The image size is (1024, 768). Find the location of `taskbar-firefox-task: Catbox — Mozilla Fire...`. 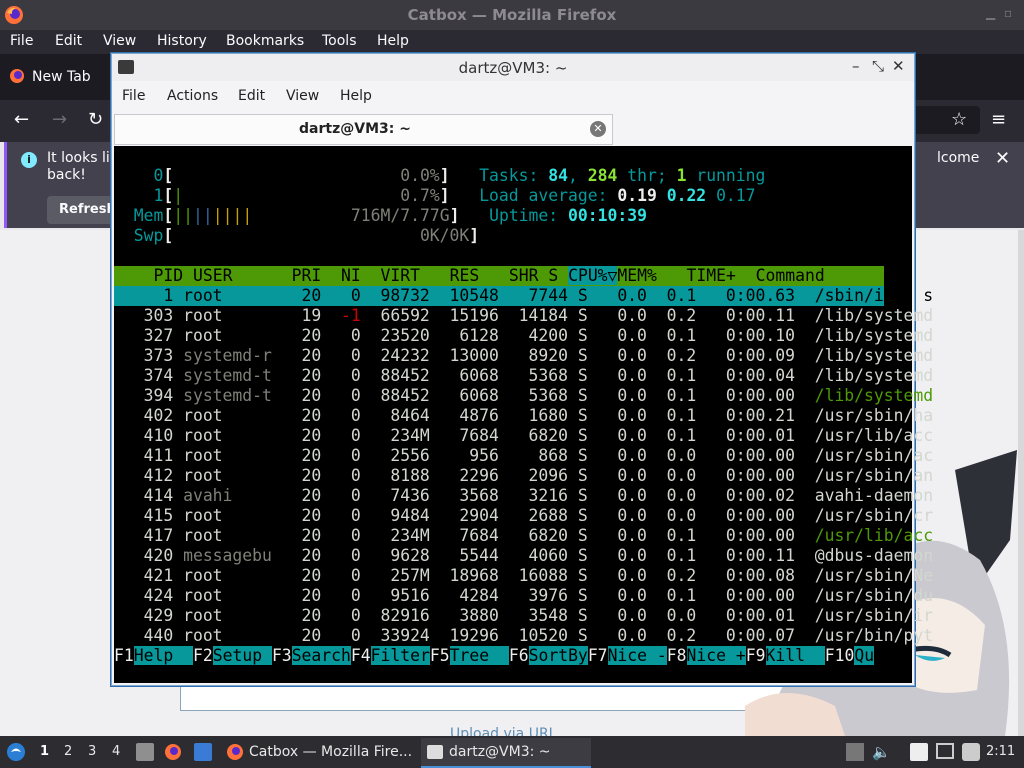

taskbar-firefox-task: Catbox — Mozilla Fire... is located at coordinates (320, 752).